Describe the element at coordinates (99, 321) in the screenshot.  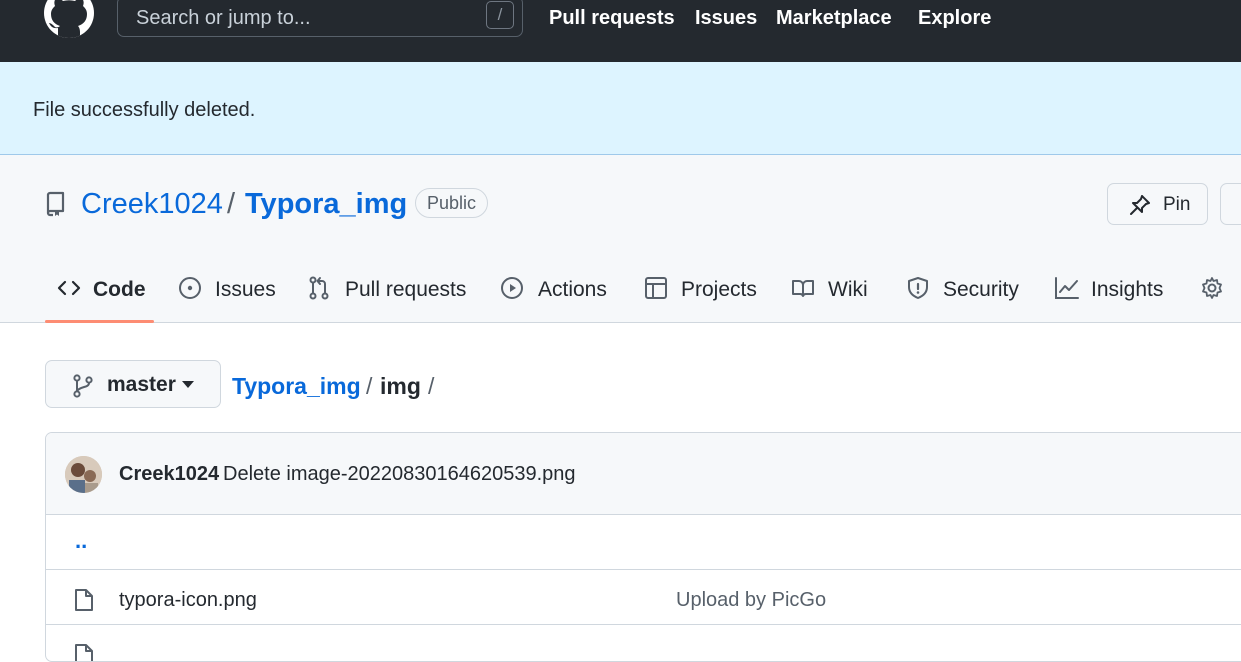
I see `selected-tab-underline` at that location.